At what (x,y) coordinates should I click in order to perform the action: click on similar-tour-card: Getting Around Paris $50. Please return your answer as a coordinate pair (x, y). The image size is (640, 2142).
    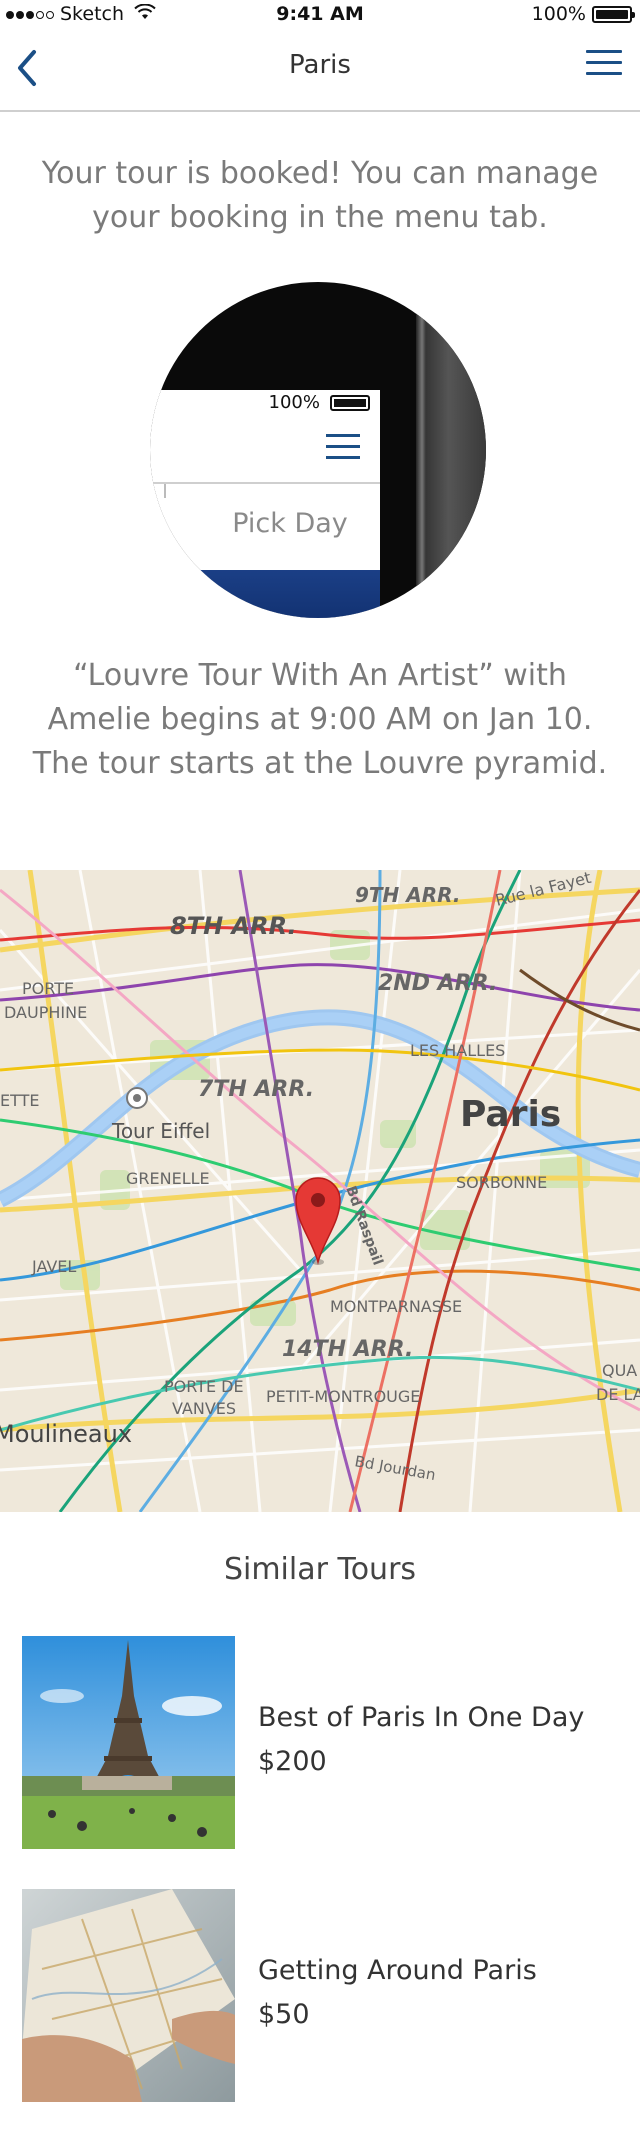
    Looking at the image, I should click on (322, 1996).